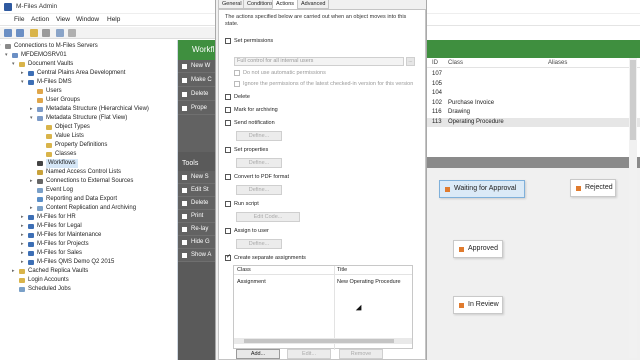 The width and height of the screenshot is (640, 360). I want to click on workflow-properties-button: Prope, so click(197, 108).